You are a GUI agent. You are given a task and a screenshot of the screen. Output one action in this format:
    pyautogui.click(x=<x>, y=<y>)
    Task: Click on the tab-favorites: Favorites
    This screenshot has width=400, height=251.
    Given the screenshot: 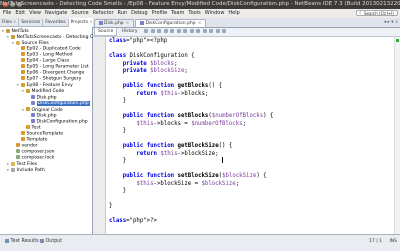 What is the action you would take?
    pyautogui.click(x=56, y=23)
    